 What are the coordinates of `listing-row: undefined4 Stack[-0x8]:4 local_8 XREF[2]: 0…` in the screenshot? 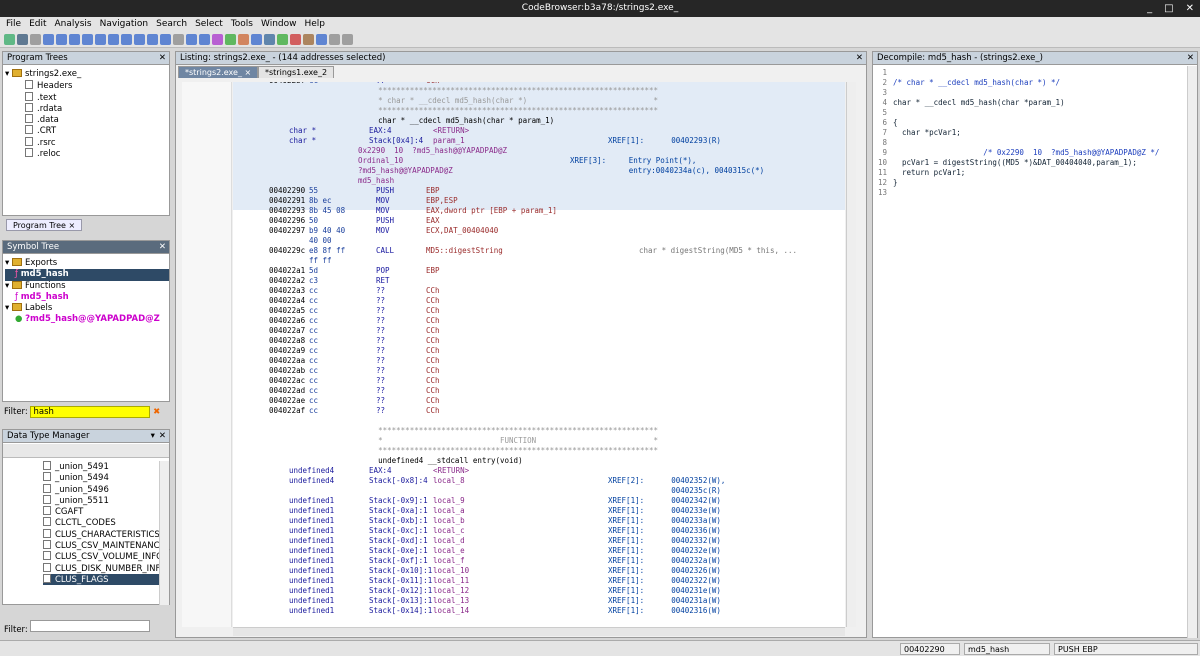 It's located at (539, 481).